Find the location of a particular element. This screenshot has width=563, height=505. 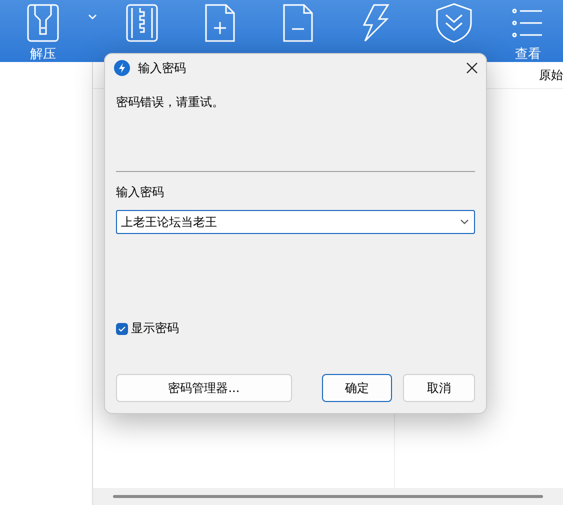

list-icon is located at coordinates (528, 23).